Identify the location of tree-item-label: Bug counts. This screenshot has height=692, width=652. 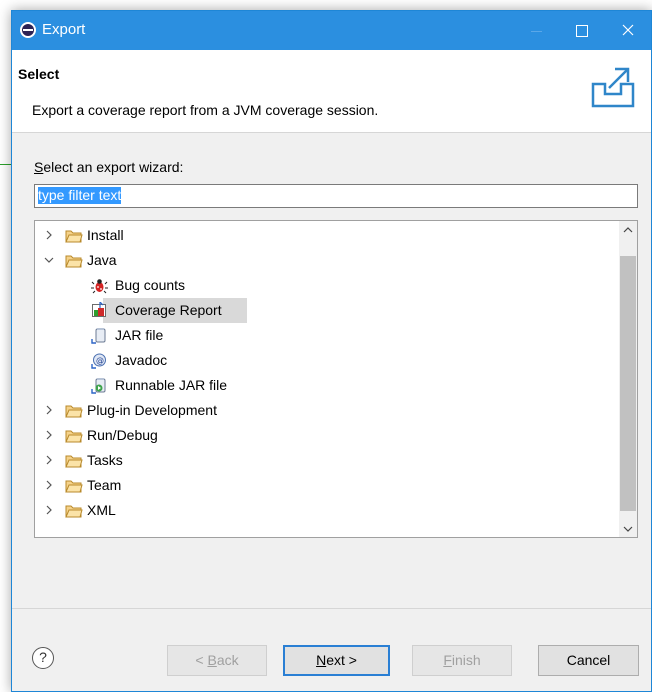
(150, 285).